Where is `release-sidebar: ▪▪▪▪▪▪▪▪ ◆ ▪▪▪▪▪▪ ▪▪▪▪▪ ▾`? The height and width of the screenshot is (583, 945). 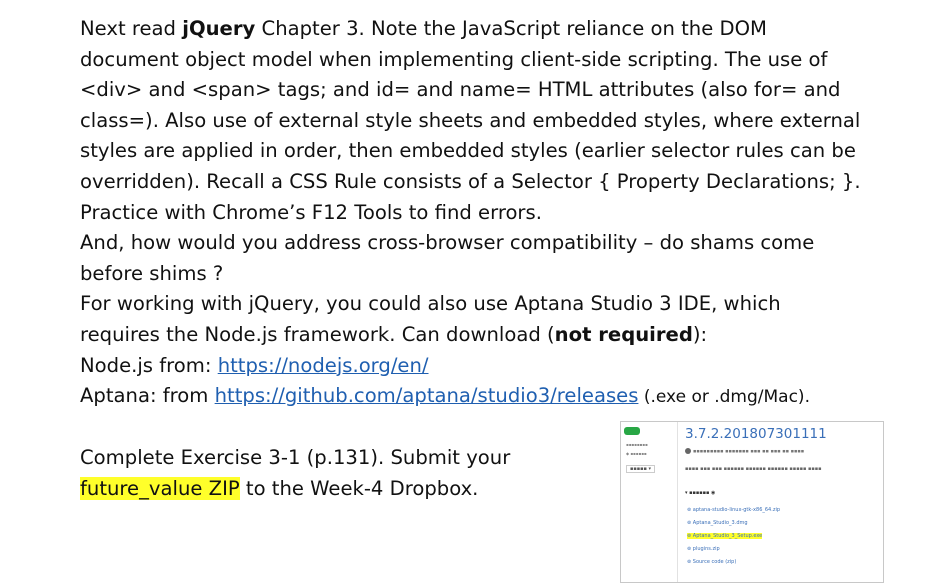
release-sidebar: ▪▪▪▪▪▪▪▪ ◆ ▪▪▪▪▪▪ ▪▪▪▪▪ ▾ is located at coordinates (649, 502).